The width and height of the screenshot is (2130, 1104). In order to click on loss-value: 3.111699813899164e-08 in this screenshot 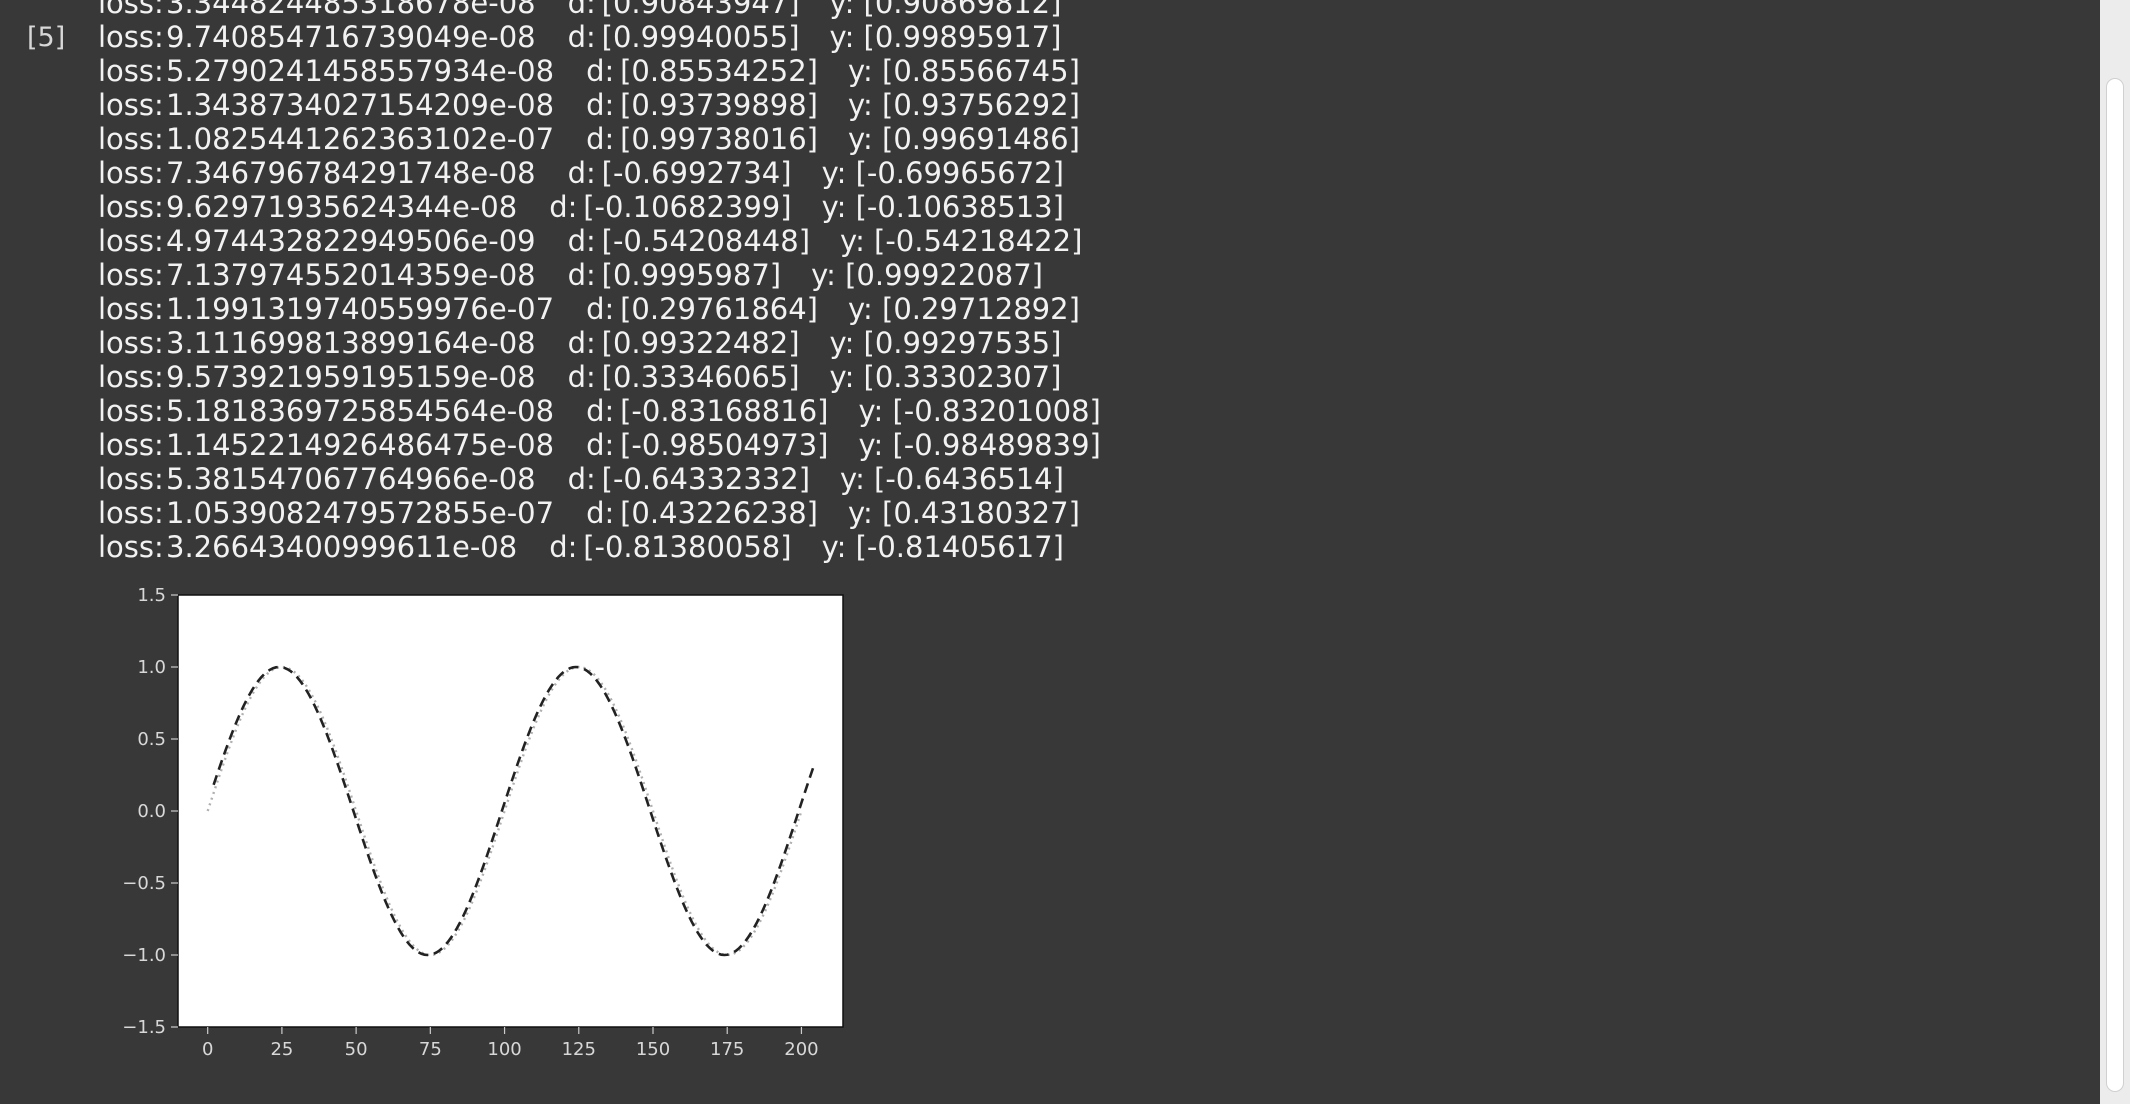, I will do `click(351, 343)`.